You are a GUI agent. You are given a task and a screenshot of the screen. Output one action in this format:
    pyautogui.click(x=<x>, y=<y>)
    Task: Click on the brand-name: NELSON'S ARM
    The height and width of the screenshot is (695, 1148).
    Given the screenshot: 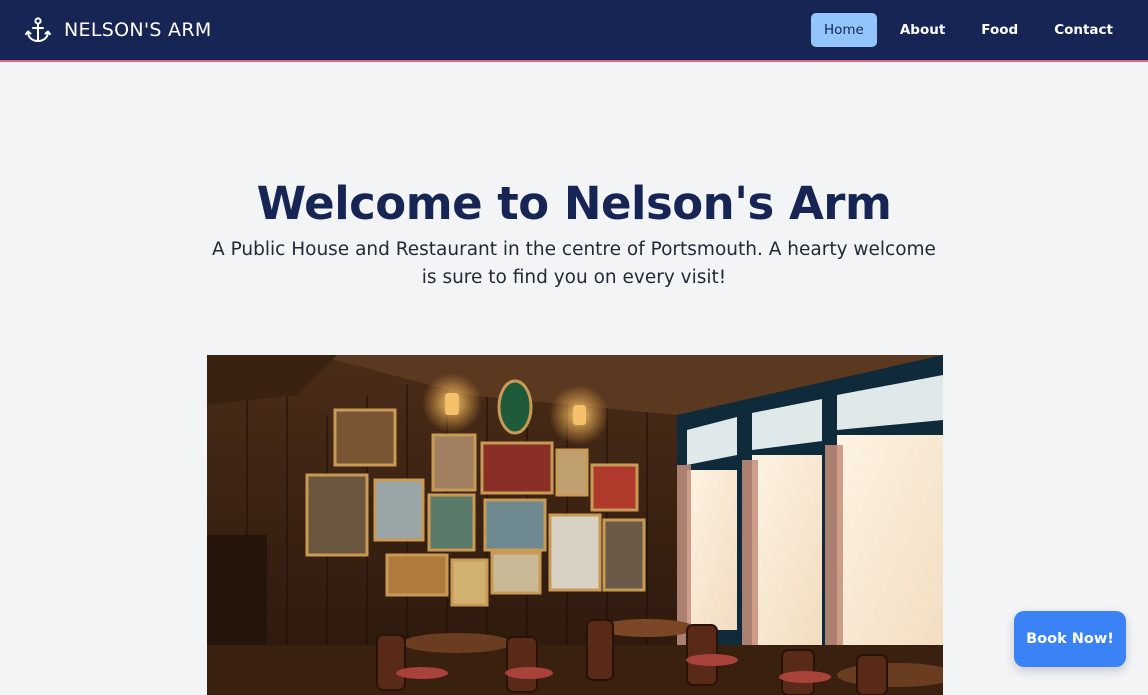 What is the action you would take?
    pyautogui.click(x=138, y=30)
    